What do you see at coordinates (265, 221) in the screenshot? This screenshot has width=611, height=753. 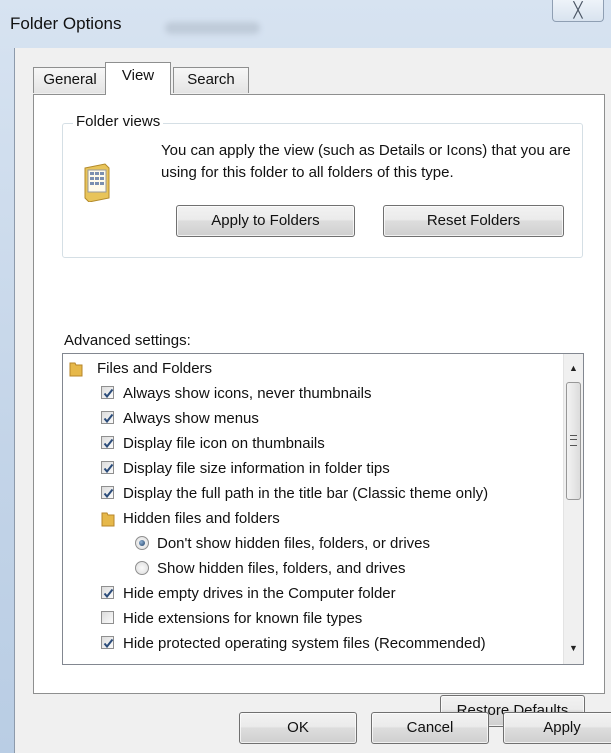 I see `apply-to-folders-button: Apply to Folders` at bounding box center [265, 221].